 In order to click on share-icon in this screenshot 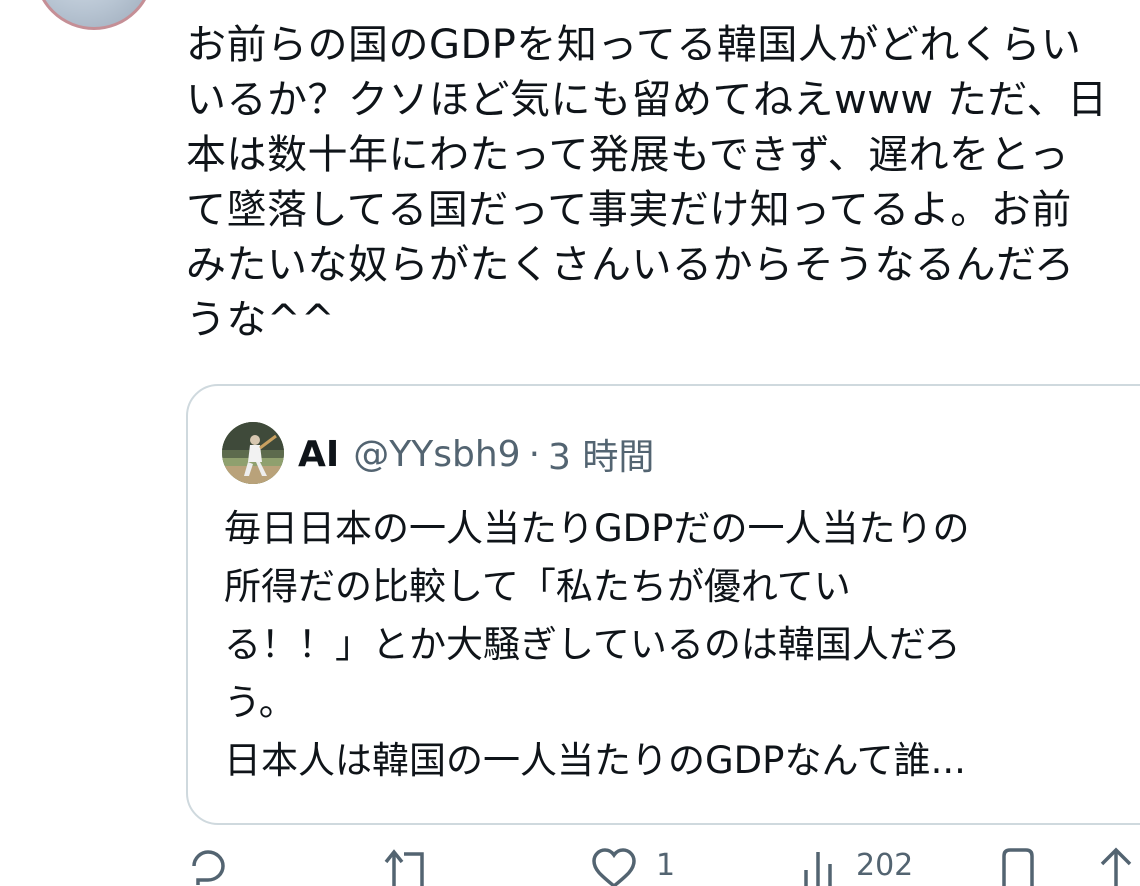, I will do `click(1116, 866)`.